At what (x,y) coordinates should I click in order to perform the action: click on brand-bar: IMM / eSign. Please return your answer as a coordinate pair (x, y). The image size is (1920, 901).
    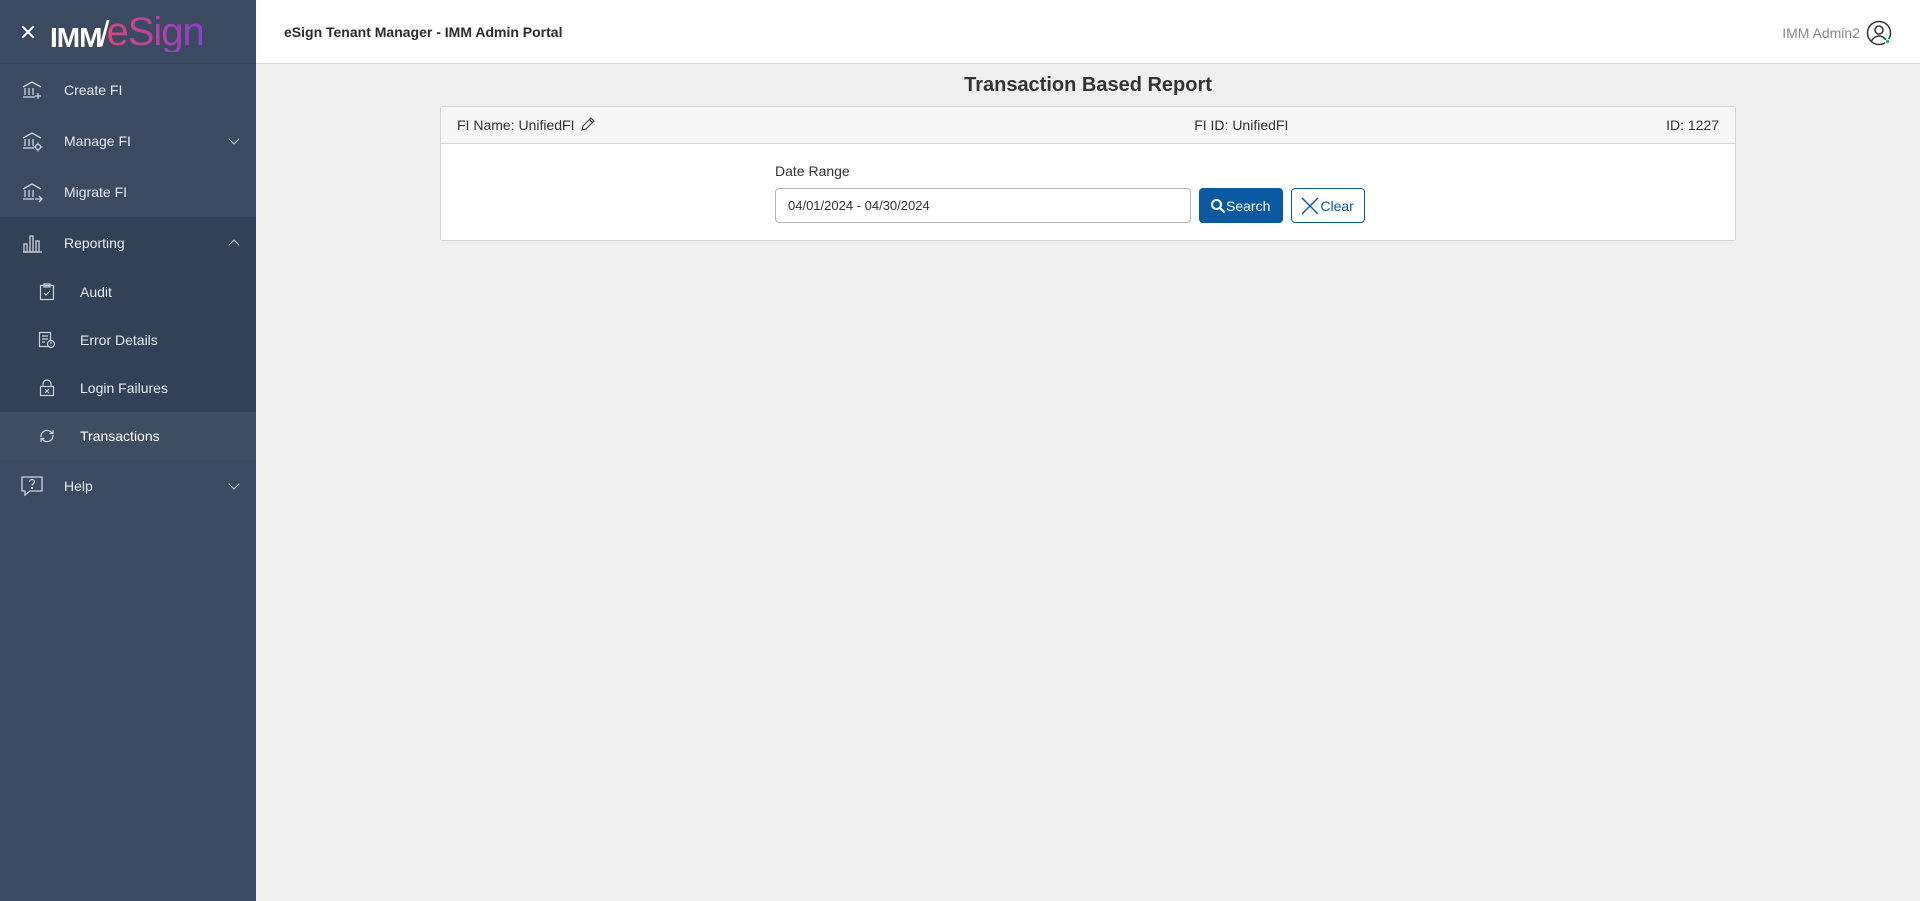
    Looking at the image, I should click on (128, 32).